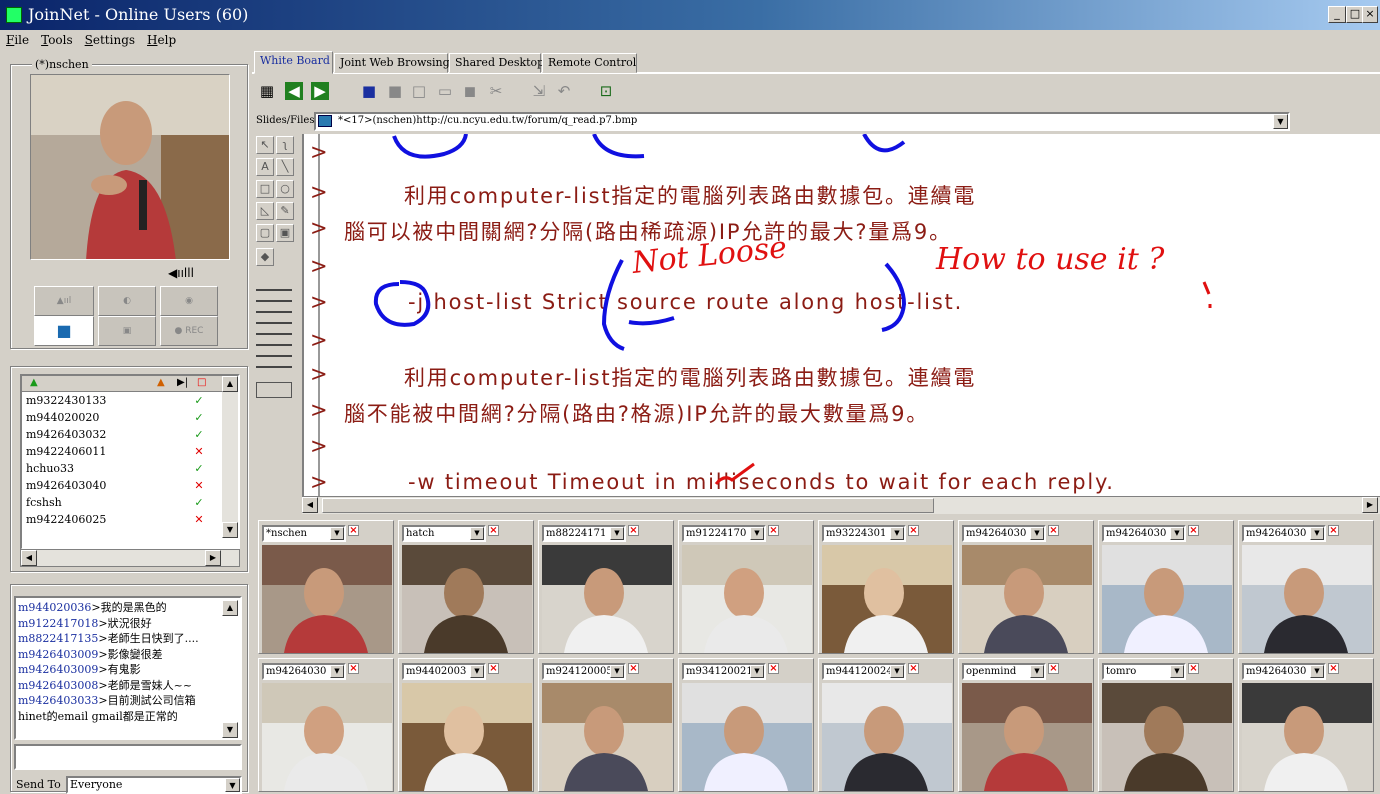  Describe the element at coordinates (29, 558) in the screenshot. I see `hscroll-left: ◀` at that location.